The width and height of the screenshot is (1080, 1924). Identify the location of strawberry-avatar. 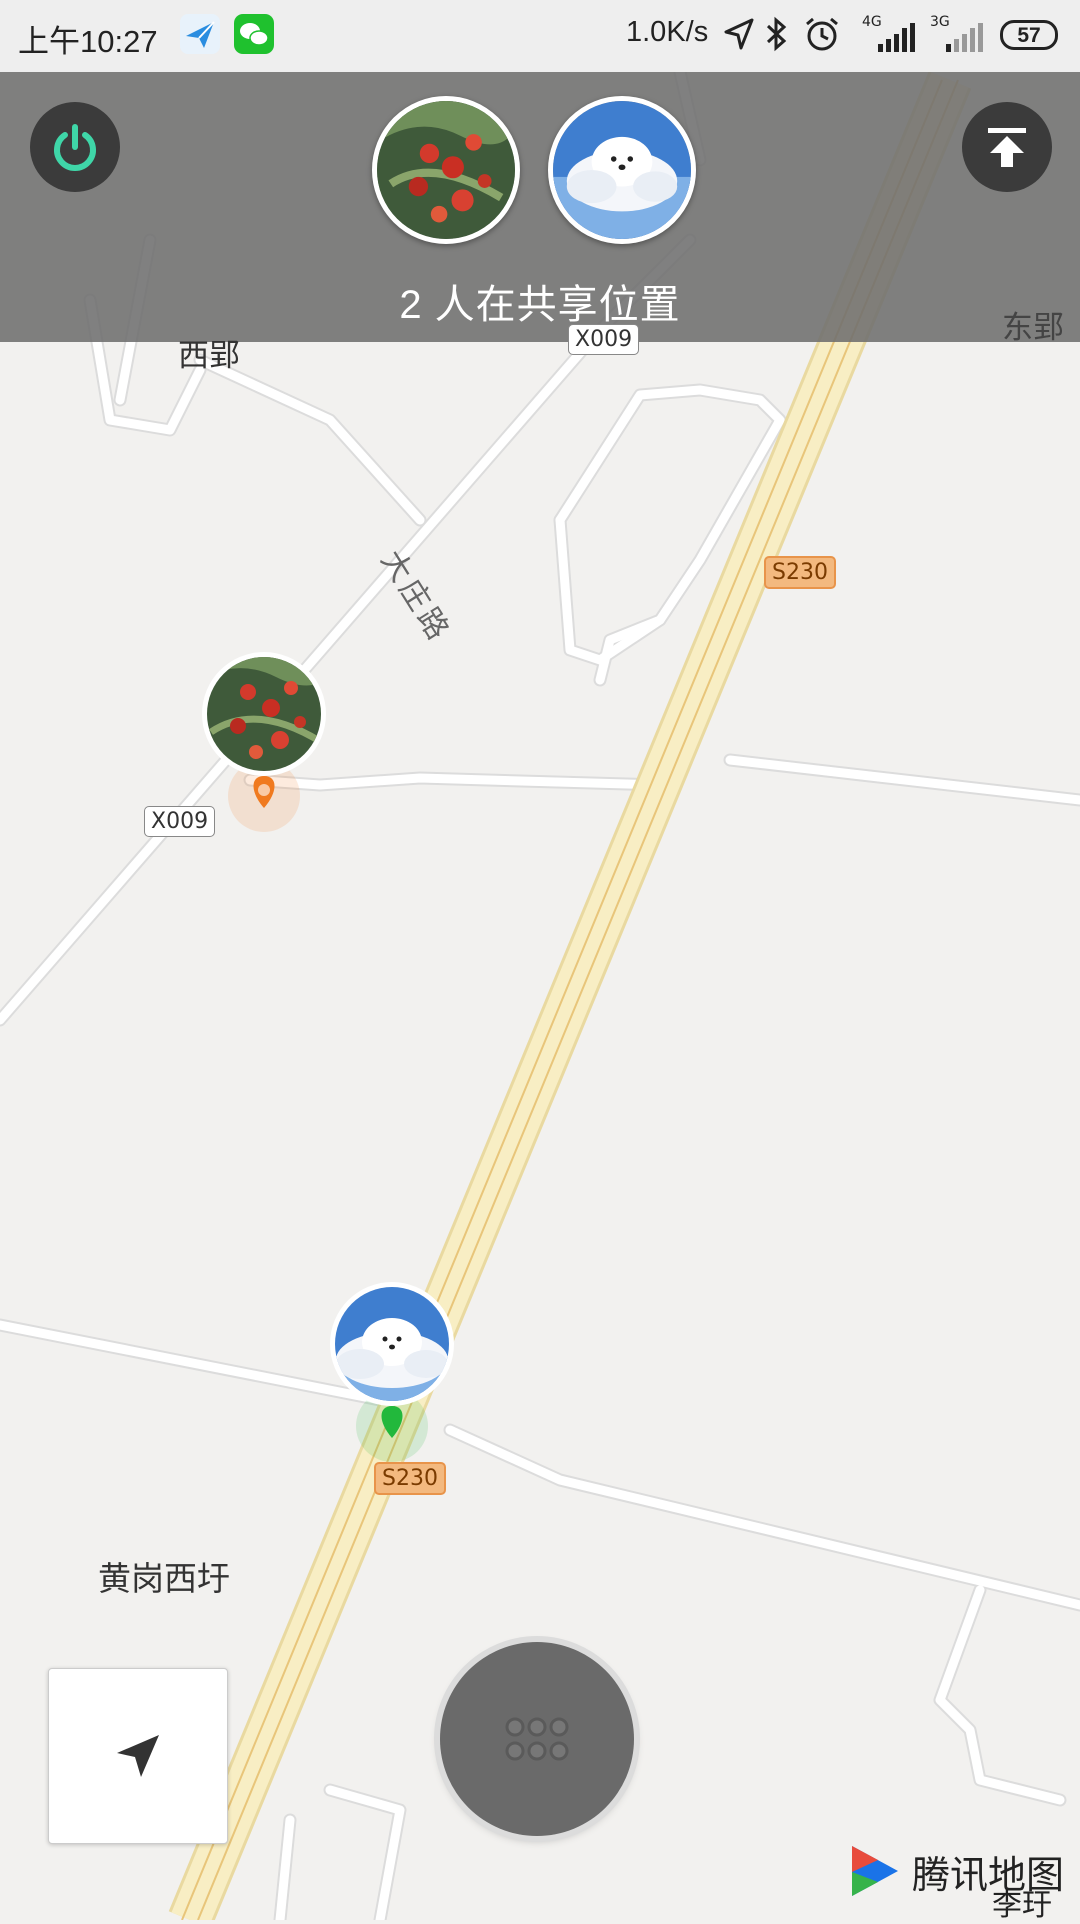
(446, 170).